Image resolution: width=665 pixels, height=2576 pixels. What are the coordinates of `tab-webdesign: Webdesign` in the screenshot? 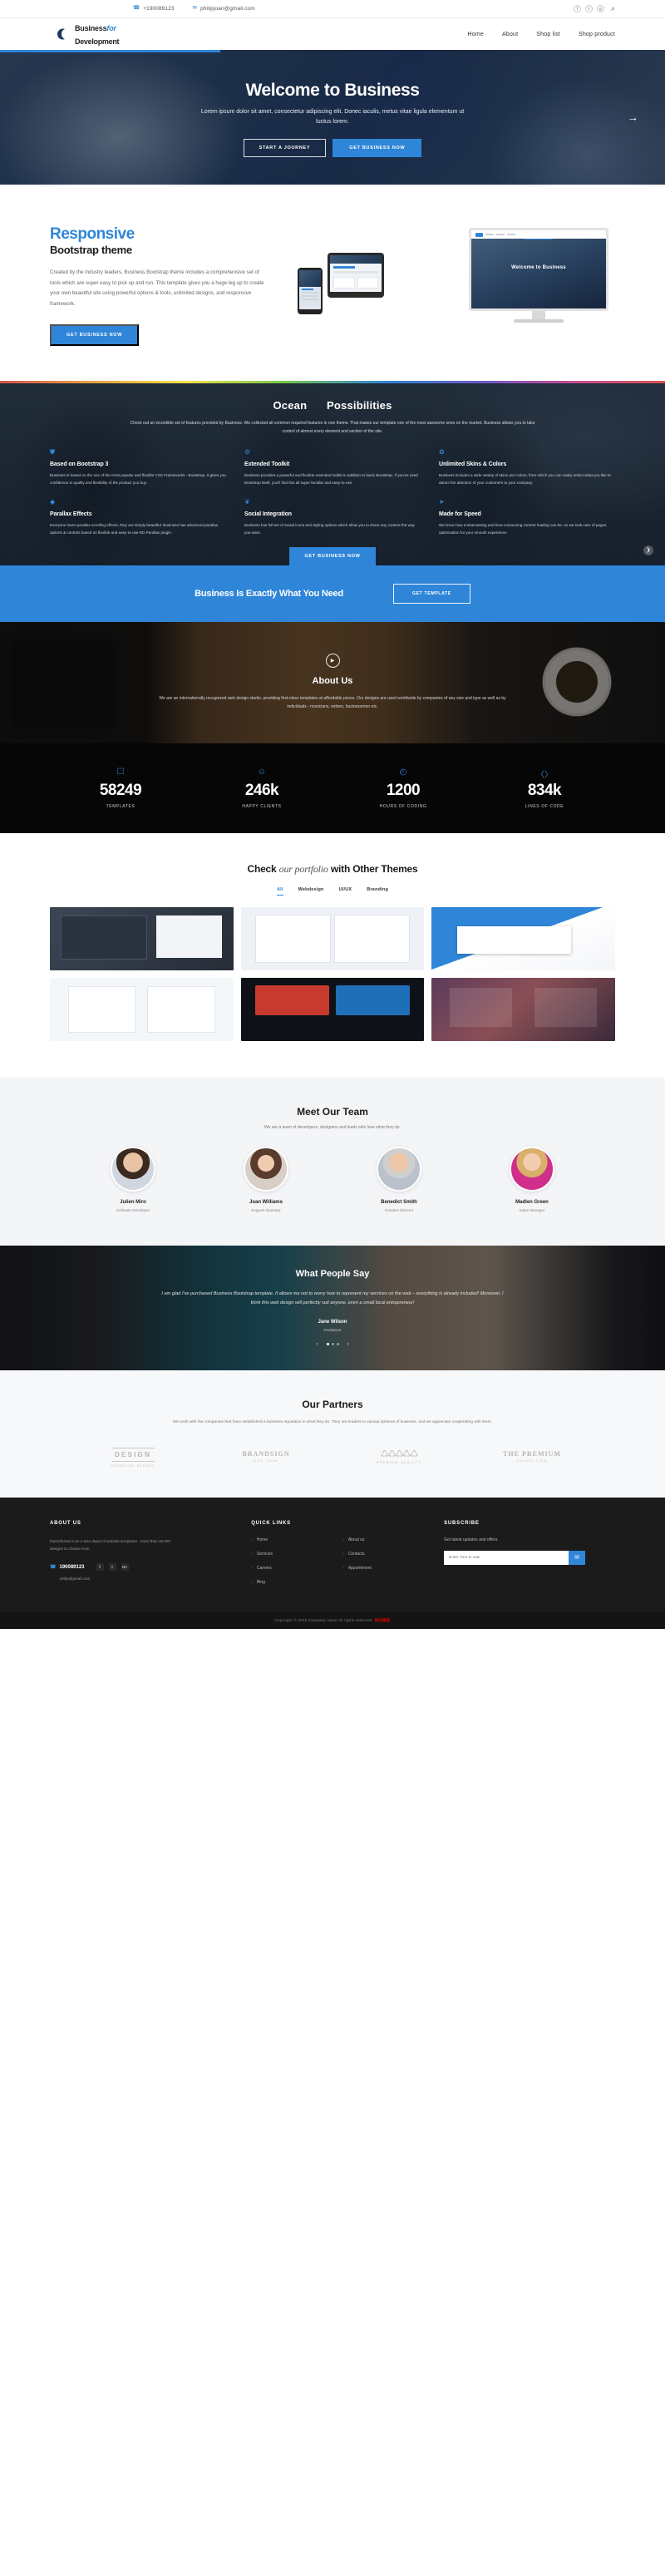 It's located at (311, 891).